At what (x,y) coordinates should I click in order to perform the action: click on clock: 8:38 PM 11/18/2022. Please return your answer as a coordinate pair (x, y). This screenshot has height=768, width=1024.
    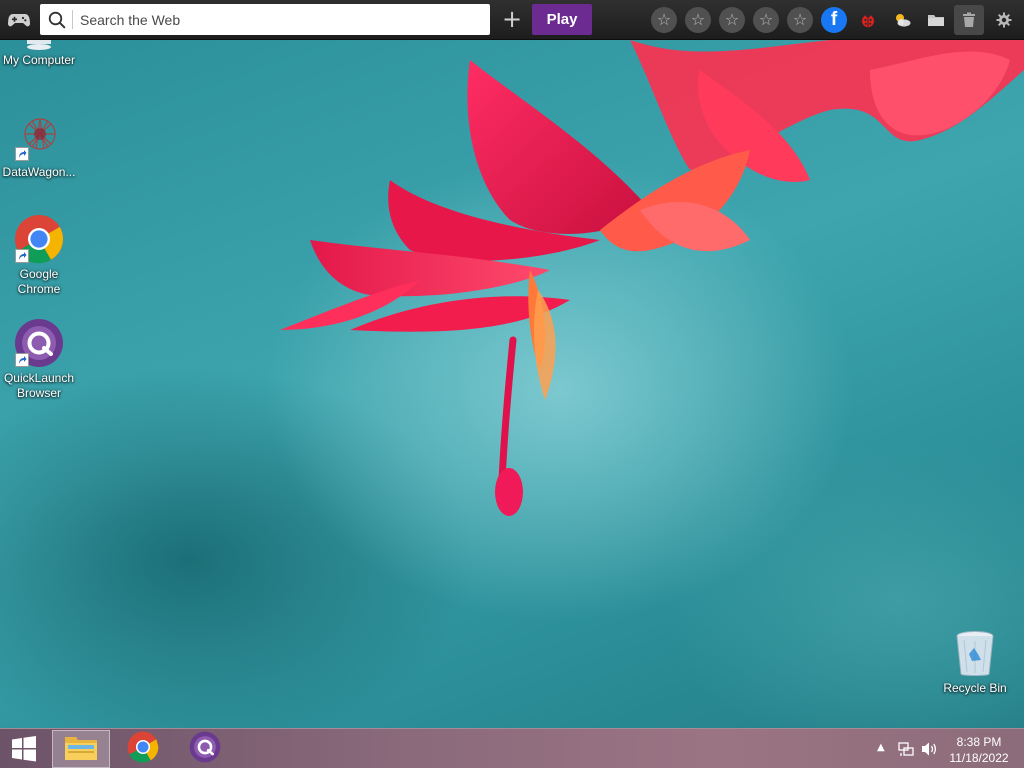
    Looking at the image, I should click on (979, 750).